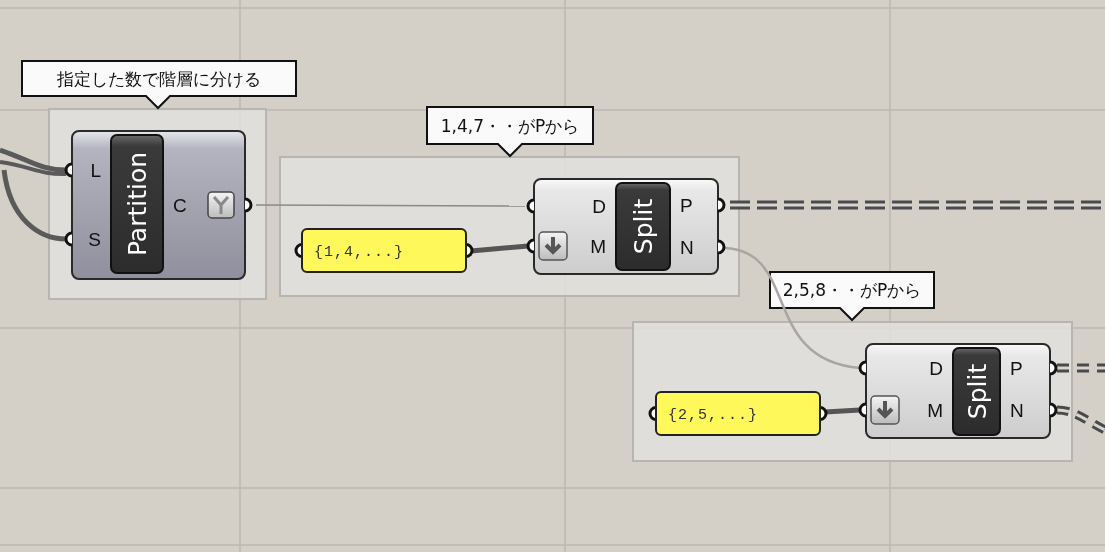 The image size is (1105, 552). What do you see at coordinates (159, 78) in the screenshot?
I see `callout-text: 指定した数で階層に分ける` at bounding box center [159, 78].